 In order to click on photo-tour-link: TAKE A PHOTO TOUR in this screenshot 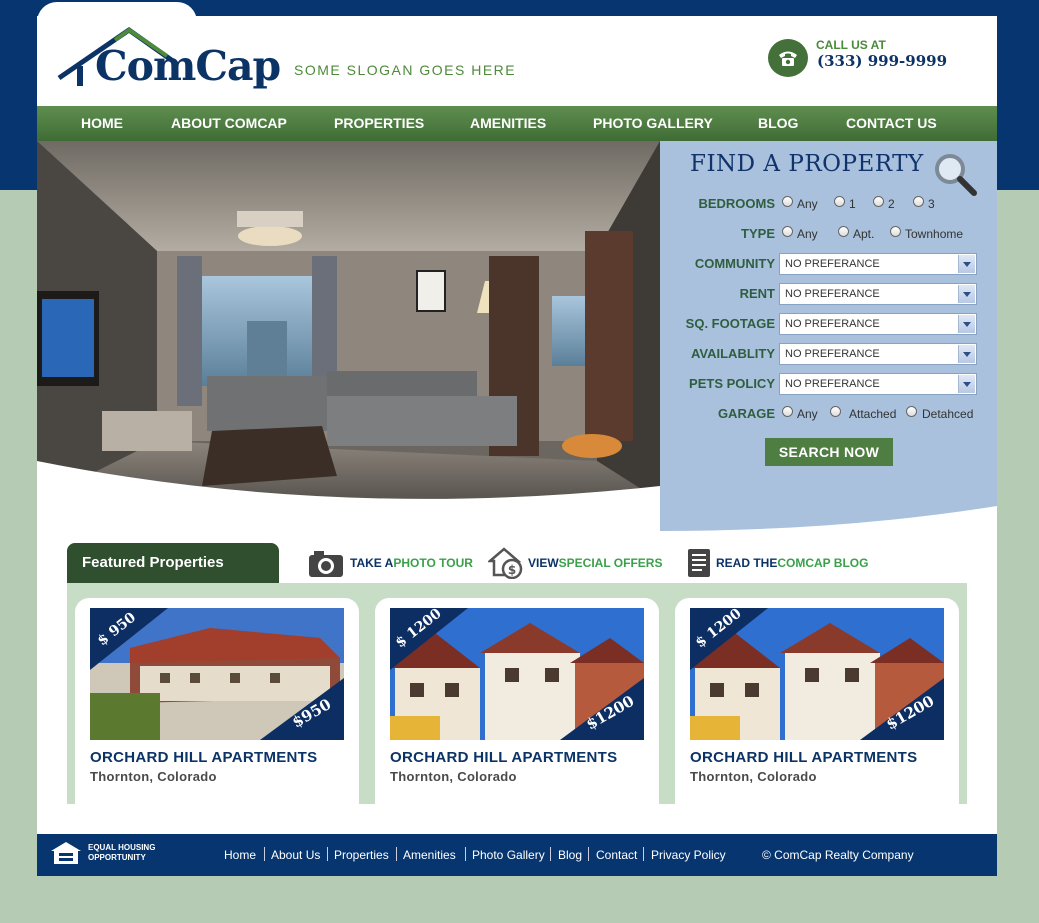, I will do `click(390, 563)`.